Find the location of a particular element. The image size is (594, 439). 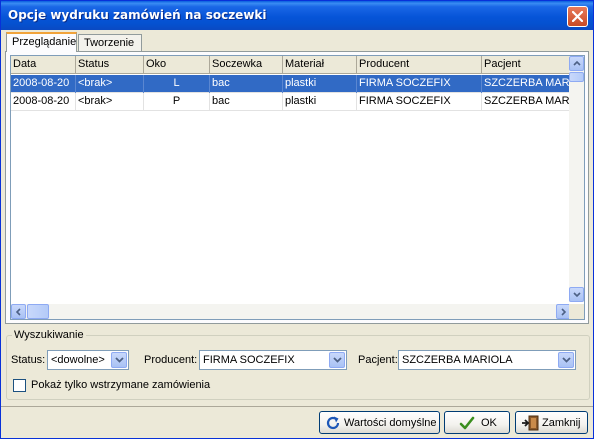

scroll-up-button is located at coordinates (576, 63).